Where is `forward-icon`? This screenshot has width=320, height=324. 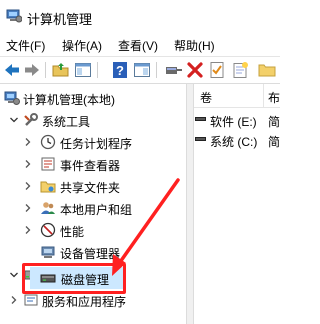 forward-icon is located at coordinates (32, 70).